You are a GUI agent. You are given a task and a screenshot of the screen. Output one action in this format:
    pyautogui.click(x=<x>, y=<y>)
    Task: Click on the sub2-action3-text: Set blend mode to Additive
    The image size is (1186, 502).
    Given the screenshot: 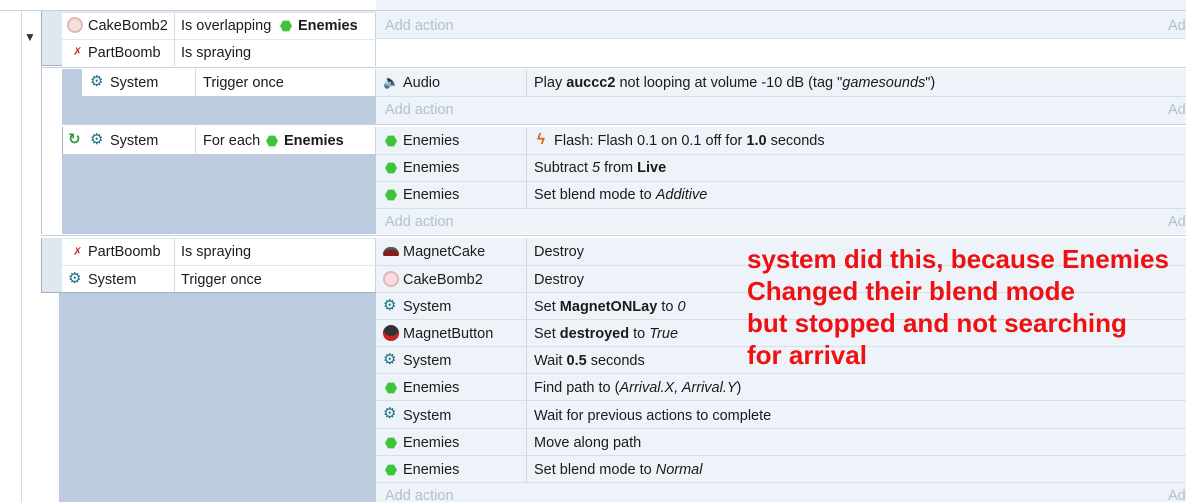 What is the action you would take?
    pyautogui.click(x=620, y=195)
    